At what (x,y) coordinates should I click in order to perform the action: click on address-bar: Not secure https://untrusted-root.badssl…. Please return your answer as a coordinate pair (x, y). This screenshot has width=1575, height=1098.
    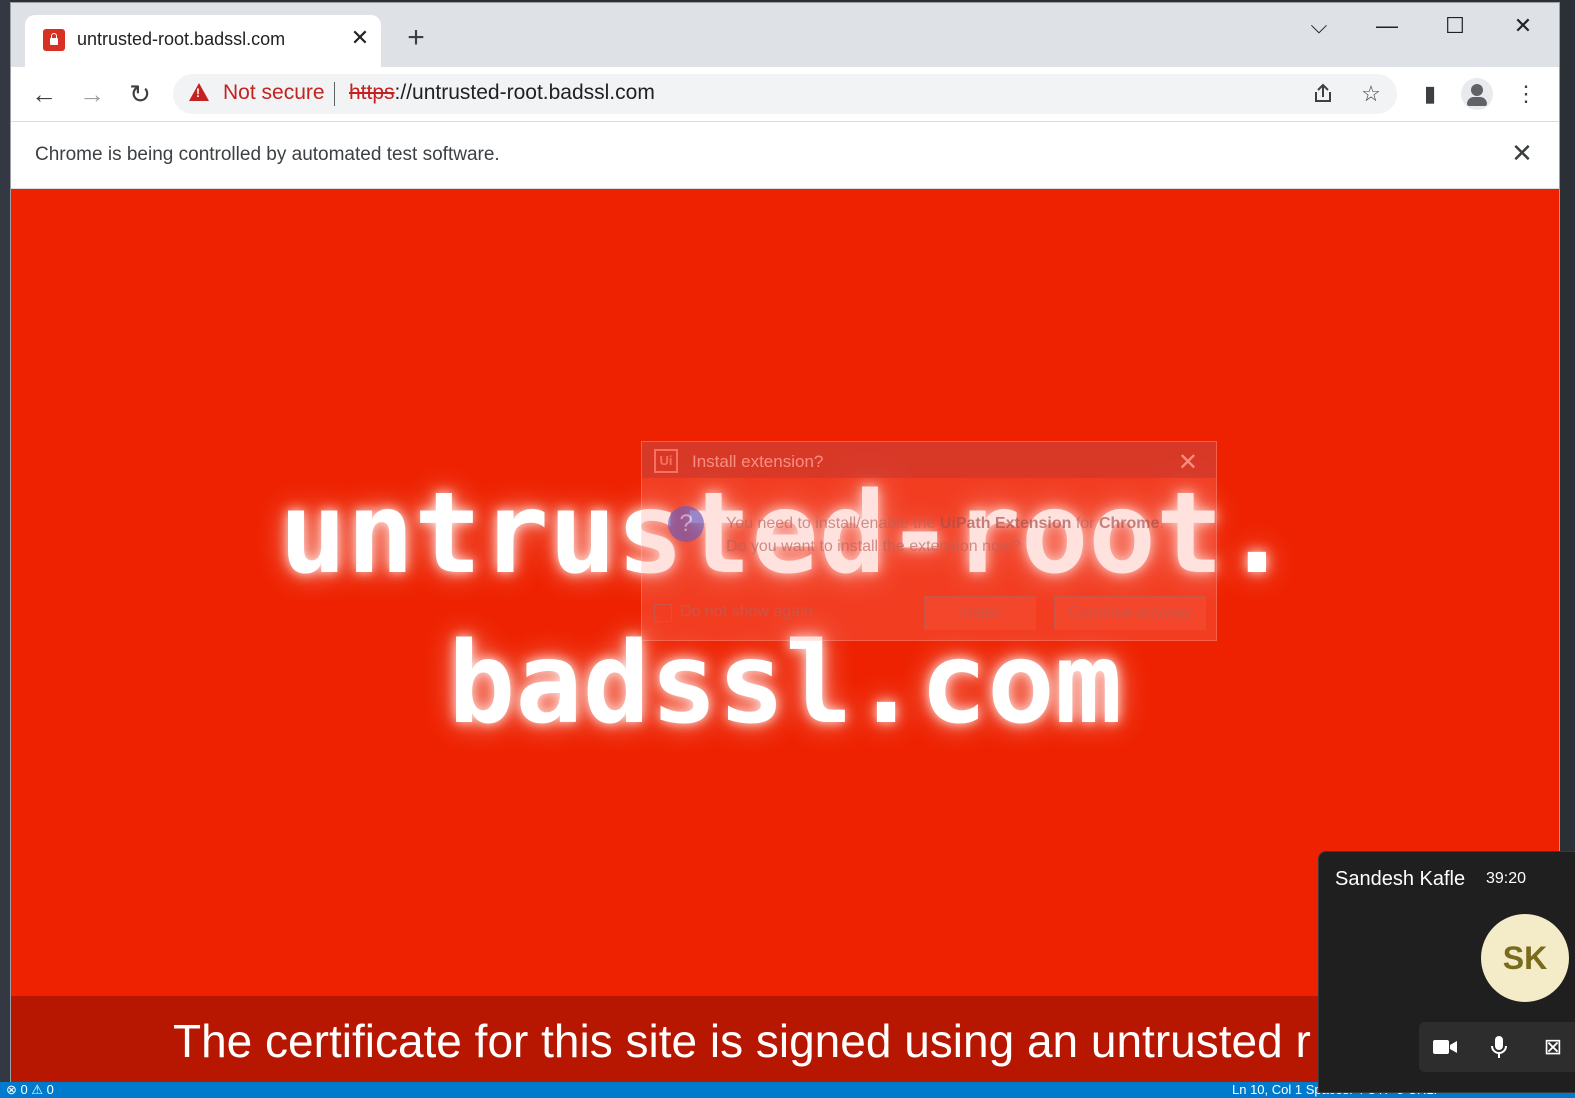
    Looking at the image, I should click on (785, 94).